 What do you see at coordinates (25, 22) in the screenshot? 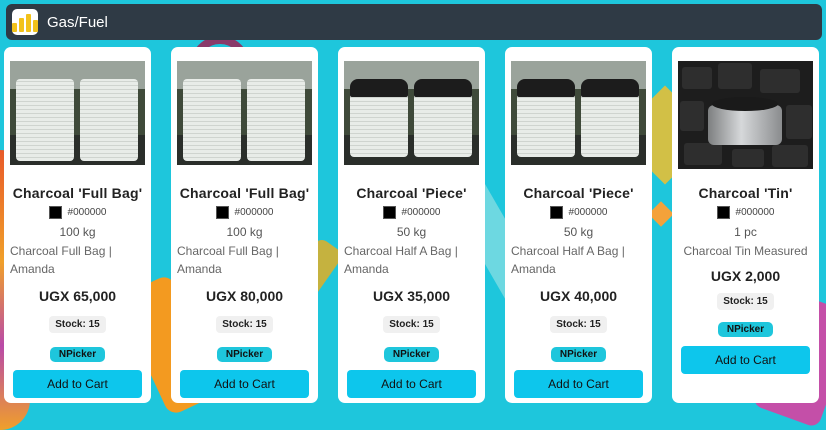
I see `fuel-coins-icon` at bounding box center [25, 22].